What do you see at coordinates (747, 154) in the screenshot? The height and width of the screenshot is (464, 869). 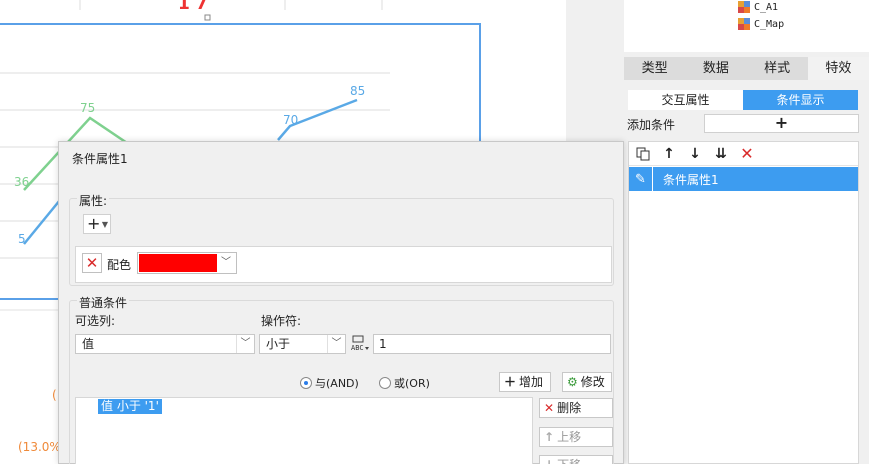 I see `delete-icon: ✕` at bounding box center [747, 154].